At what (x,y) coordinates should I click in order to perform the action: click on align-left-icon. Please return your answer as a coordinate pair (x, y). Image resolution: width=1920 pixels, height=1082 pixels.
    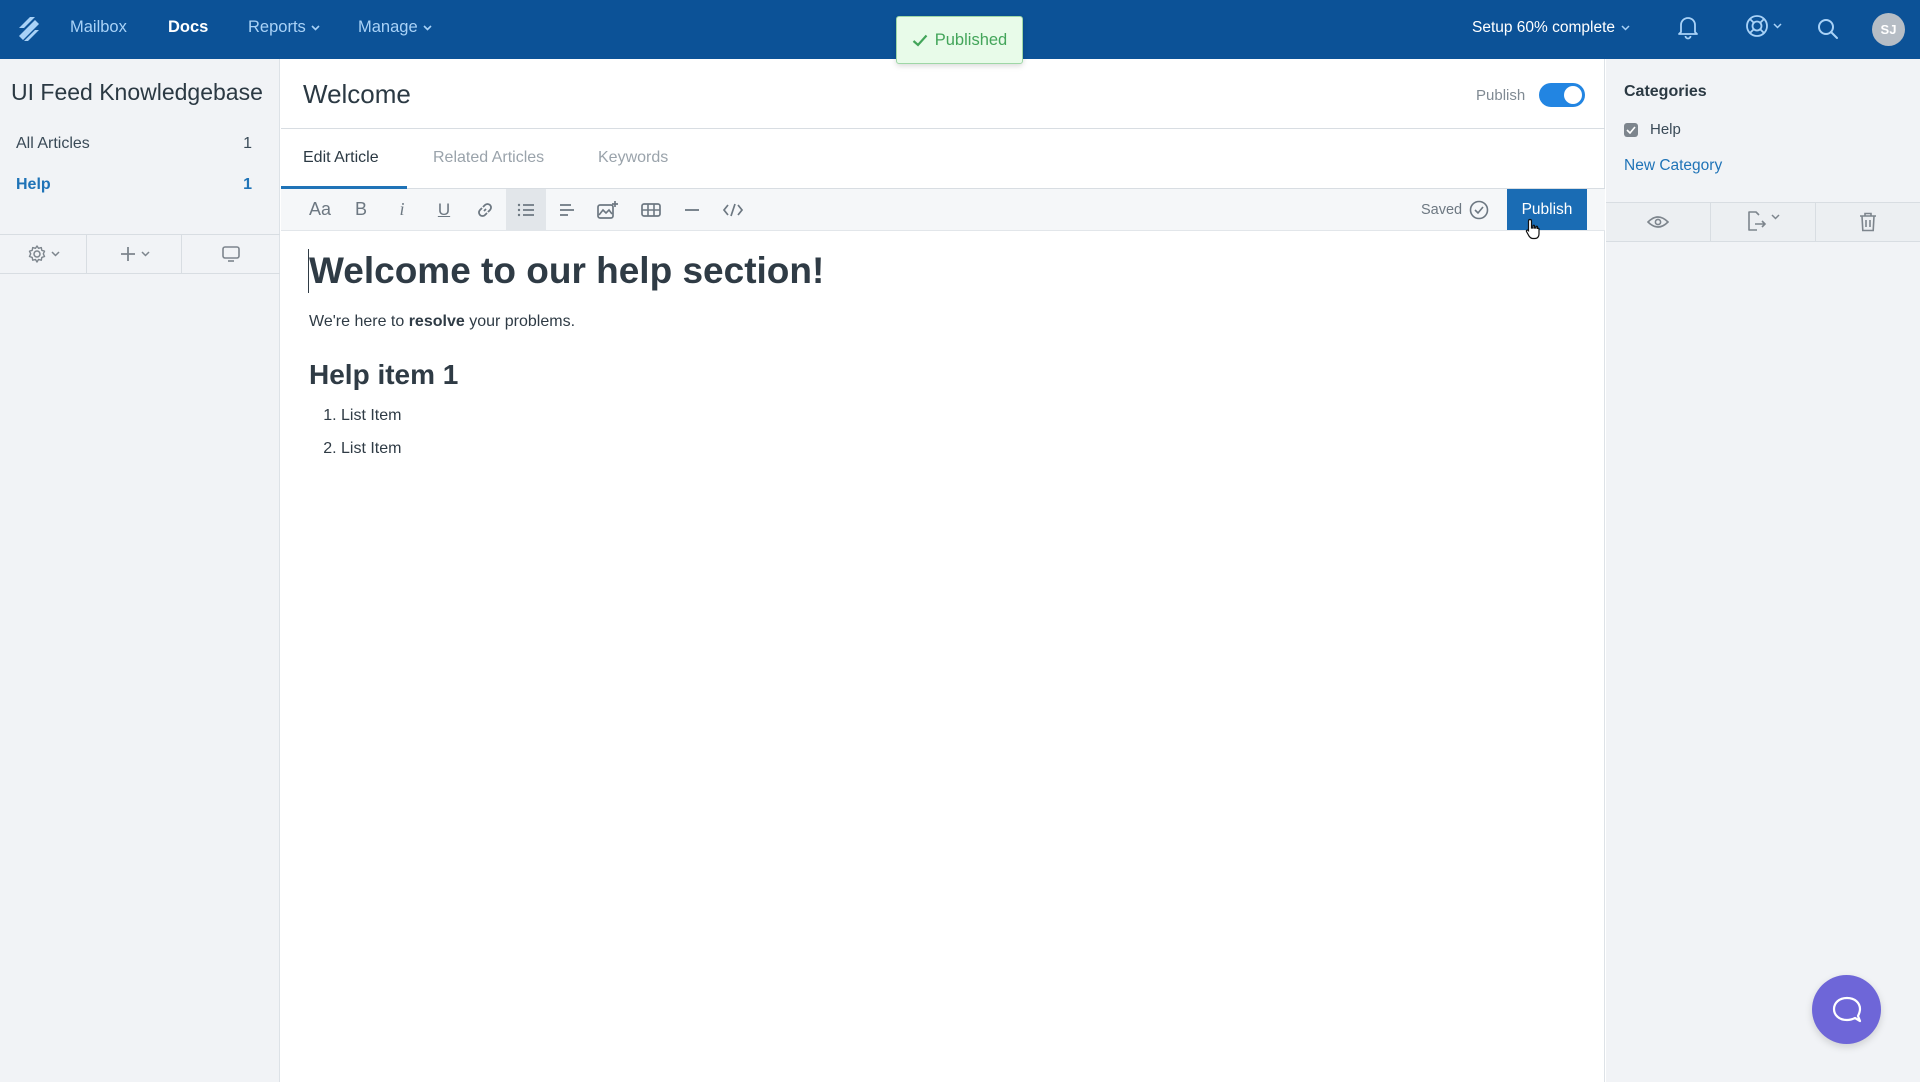
    Looking at the image, I should click on (567, 209).